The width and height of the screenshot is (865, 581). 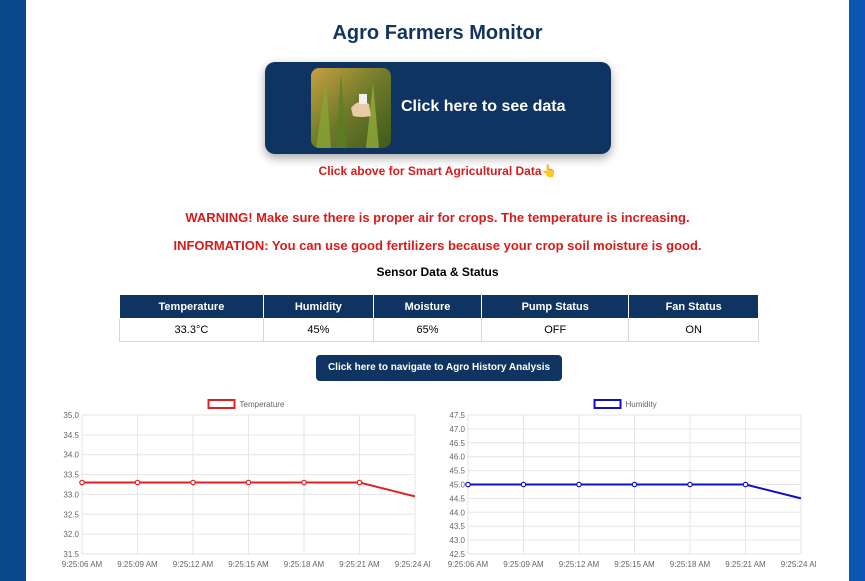 I want to click on hint-text: Click above for Smart Agricultural Data👆, so click(x=437, y=171).